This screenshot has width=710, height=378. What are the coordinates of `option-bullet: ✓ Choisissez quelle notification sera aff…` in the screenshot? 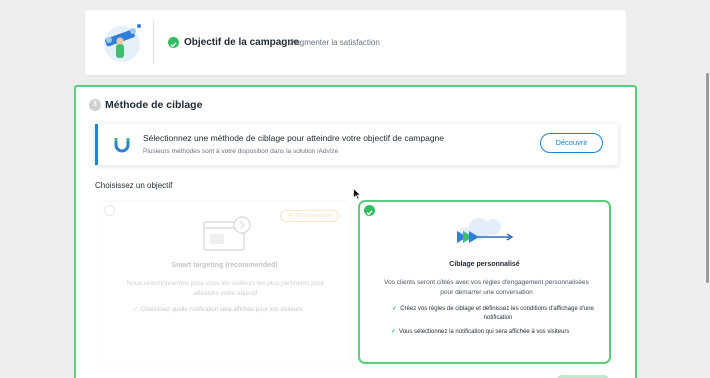 It's located at (217, 310).